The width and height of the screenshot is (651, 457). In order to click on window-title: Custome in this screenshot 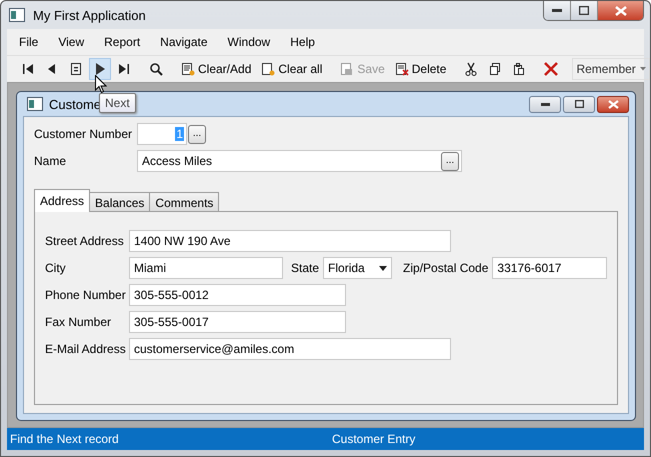, I will do `click(75, 104)`.